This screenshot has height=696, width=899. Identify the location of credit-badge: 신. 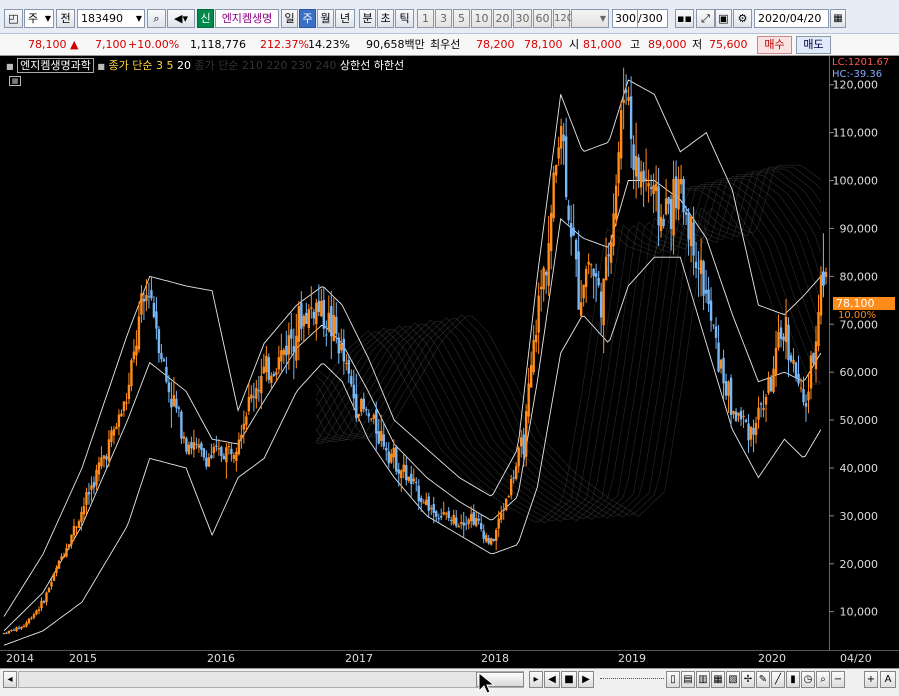
(205, 18).